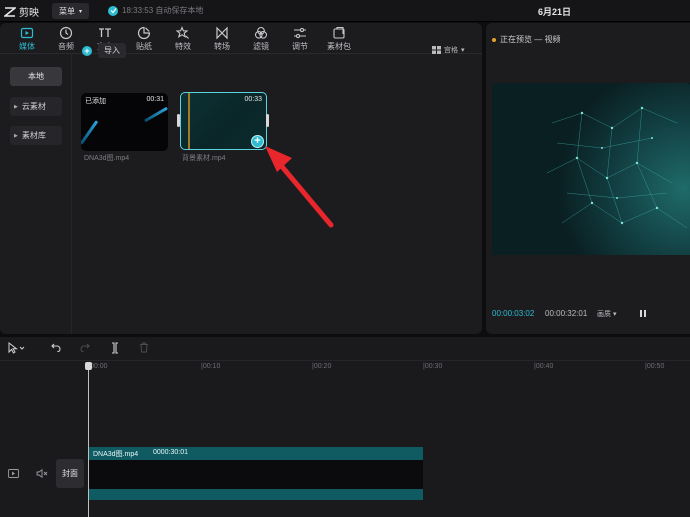 Image resolution: width=690 pixels, height=517 pixels. I want to click on playhead-handle, so click(88, 366).